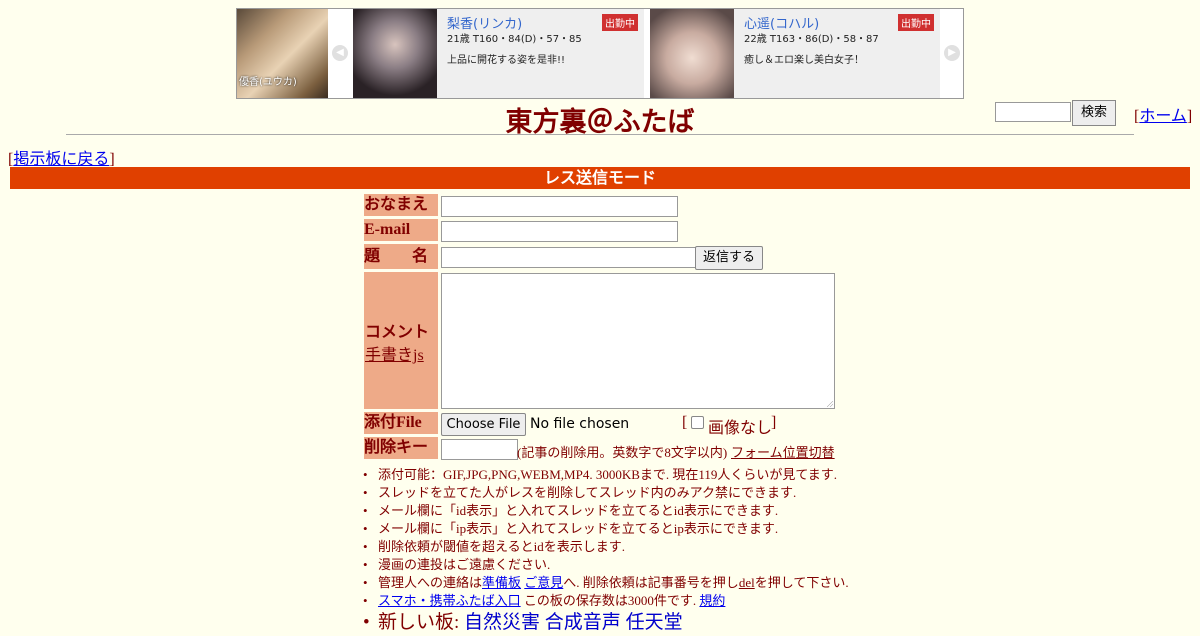 This screenshot has height=636, width=1200. What do you see at coordinates (729, 258) in the screenshot?
I see `submit-reply-button: 返信する` at bounding box center [729, 258].